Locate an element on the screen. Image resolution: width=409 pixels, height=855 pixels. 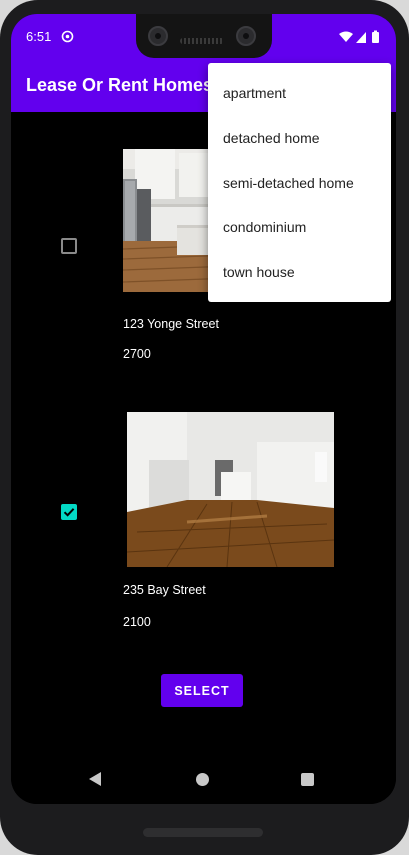
checkmark-icon is located at coordinates (69, 512).